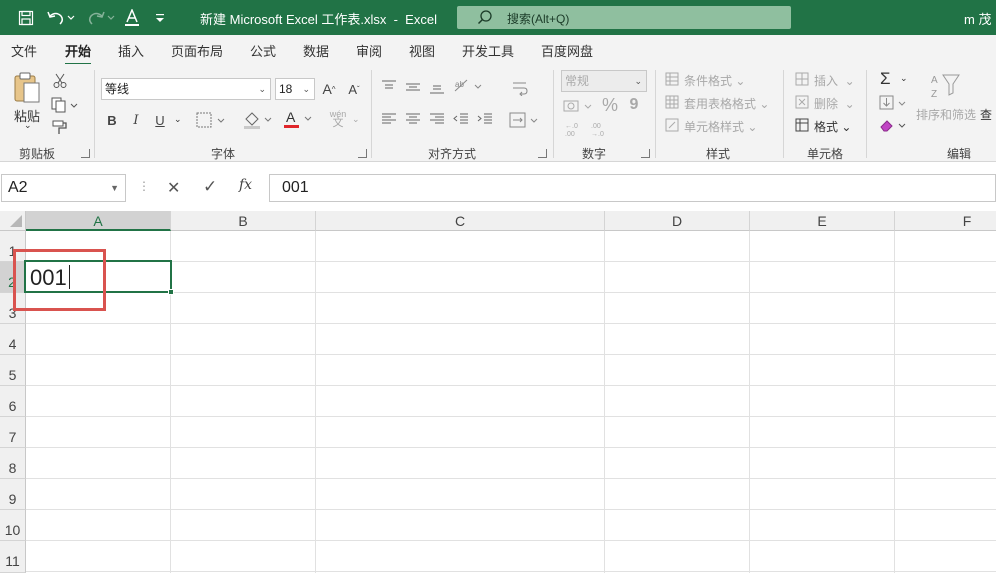  Describe the element at coordinates (634, 105) in the screenshot. I see `comma-style-button: 9` at that location.